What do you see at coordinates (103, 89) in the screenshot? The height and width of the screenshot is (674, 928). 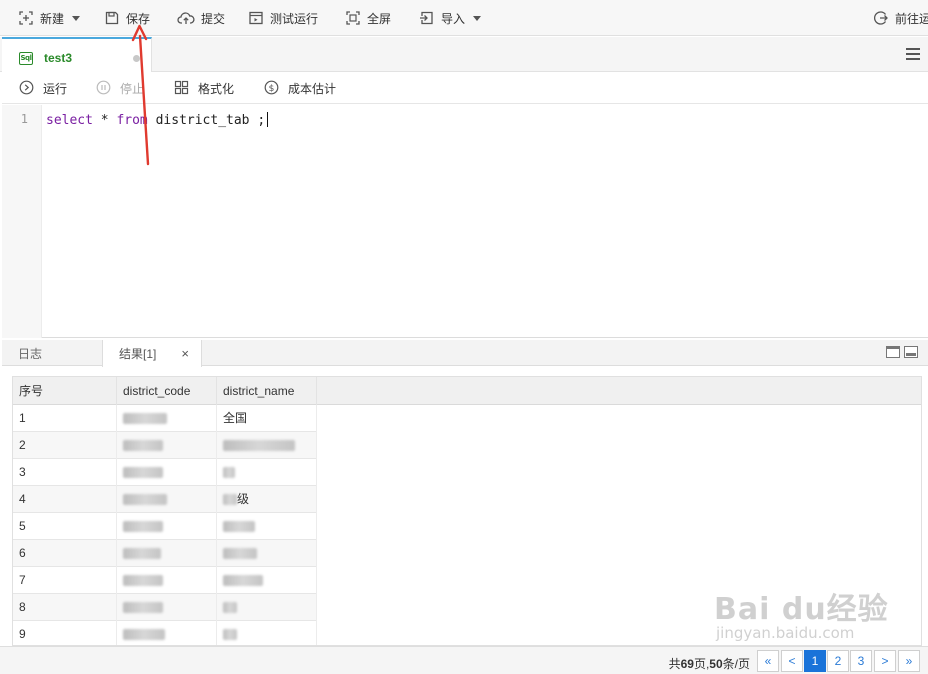 I see `pause-circle-icon` at bounding box center [103, 89].